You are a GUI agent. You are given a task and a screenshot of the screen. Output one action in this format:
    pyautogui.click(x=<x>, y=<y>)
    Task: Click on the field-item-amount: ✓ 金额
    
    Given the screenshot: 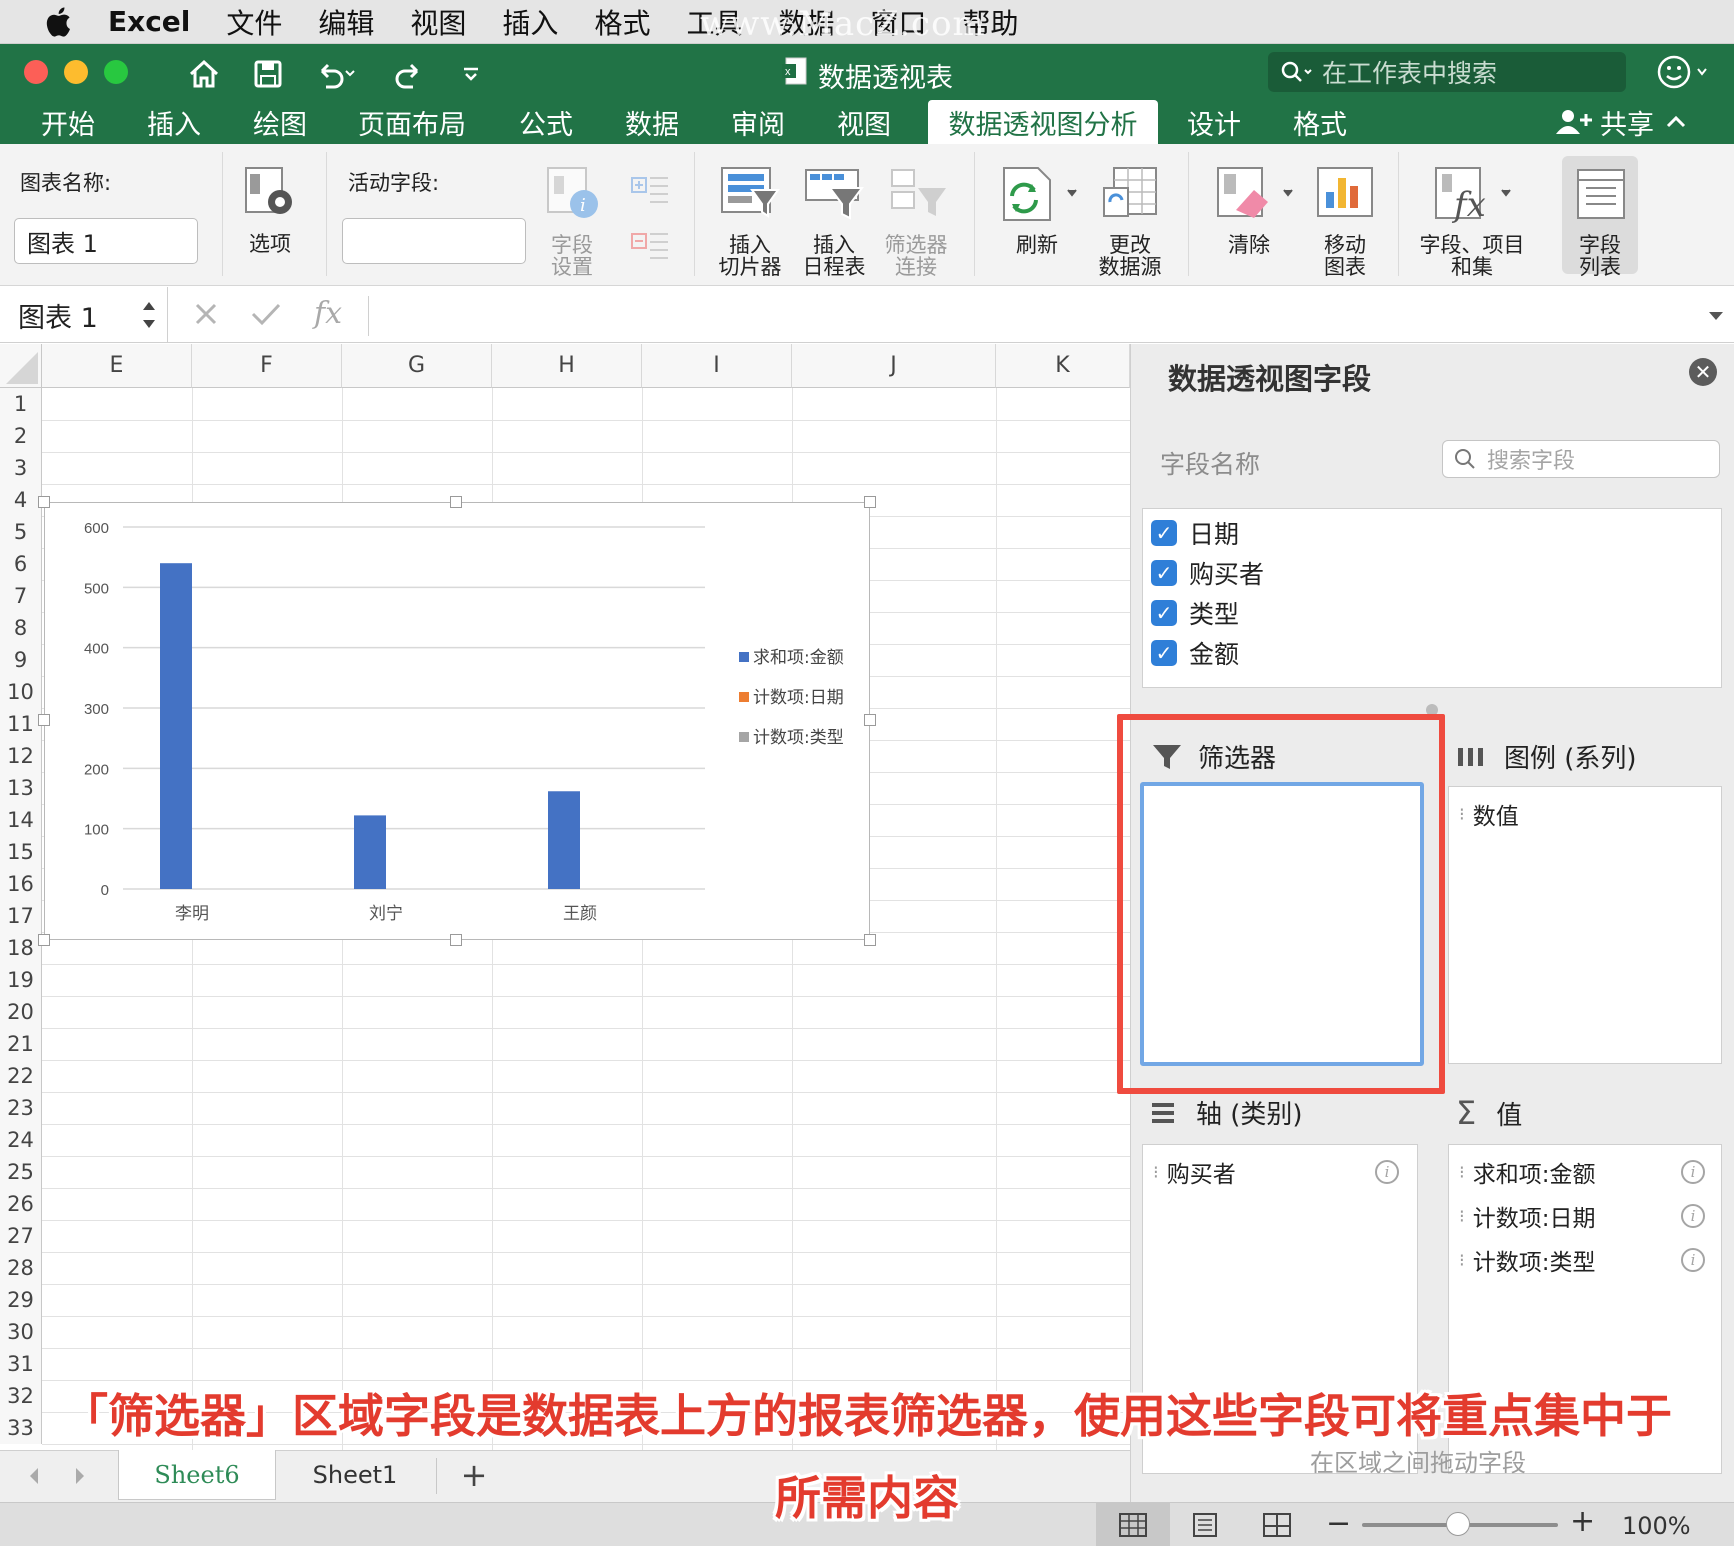 What is the action you would take?
    pyautogui.click(x=1195, y=653)
    